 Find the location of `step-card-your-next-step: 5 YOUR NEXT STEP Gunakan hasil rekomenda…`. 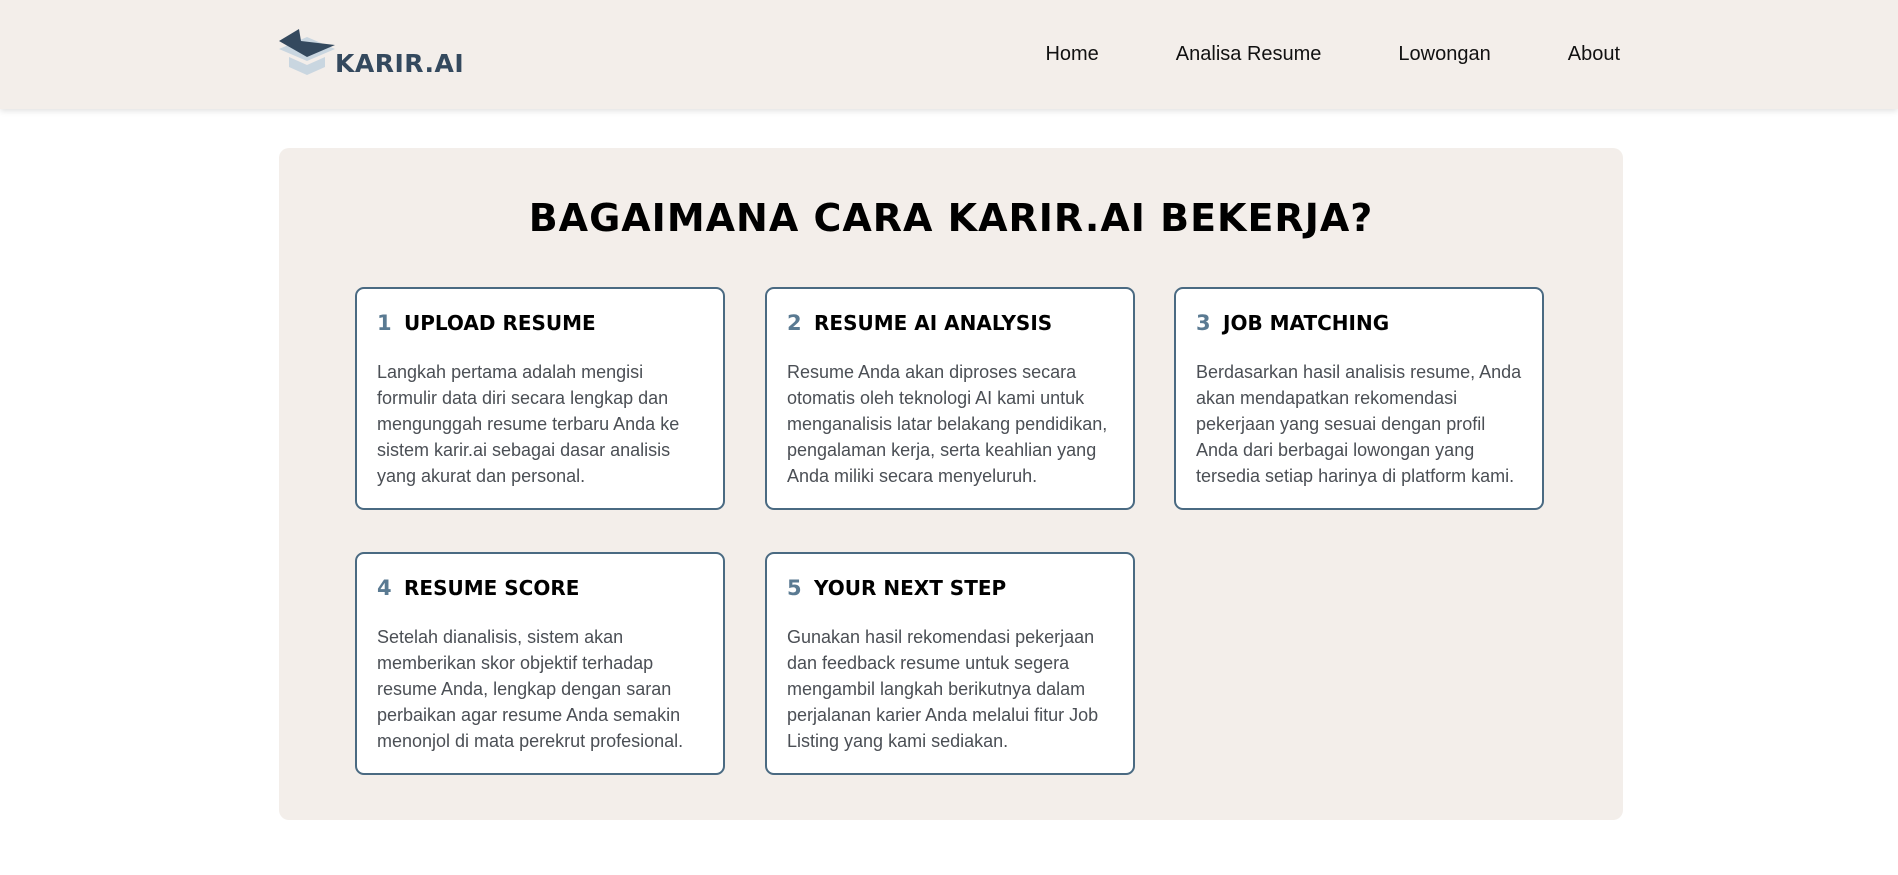

step-card-your-next-step: 5 YOUR NEXT STEP Gunakan hasil rekomenda… is located at coordinates (950, 663).